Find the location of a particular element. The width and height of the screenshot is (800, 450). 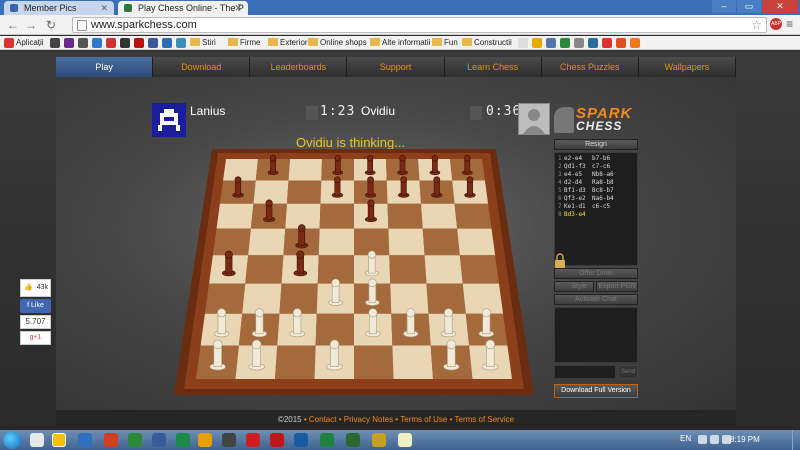

move-row: 1 e2-e4 b7-b6 is located at coordinates (596, 159).